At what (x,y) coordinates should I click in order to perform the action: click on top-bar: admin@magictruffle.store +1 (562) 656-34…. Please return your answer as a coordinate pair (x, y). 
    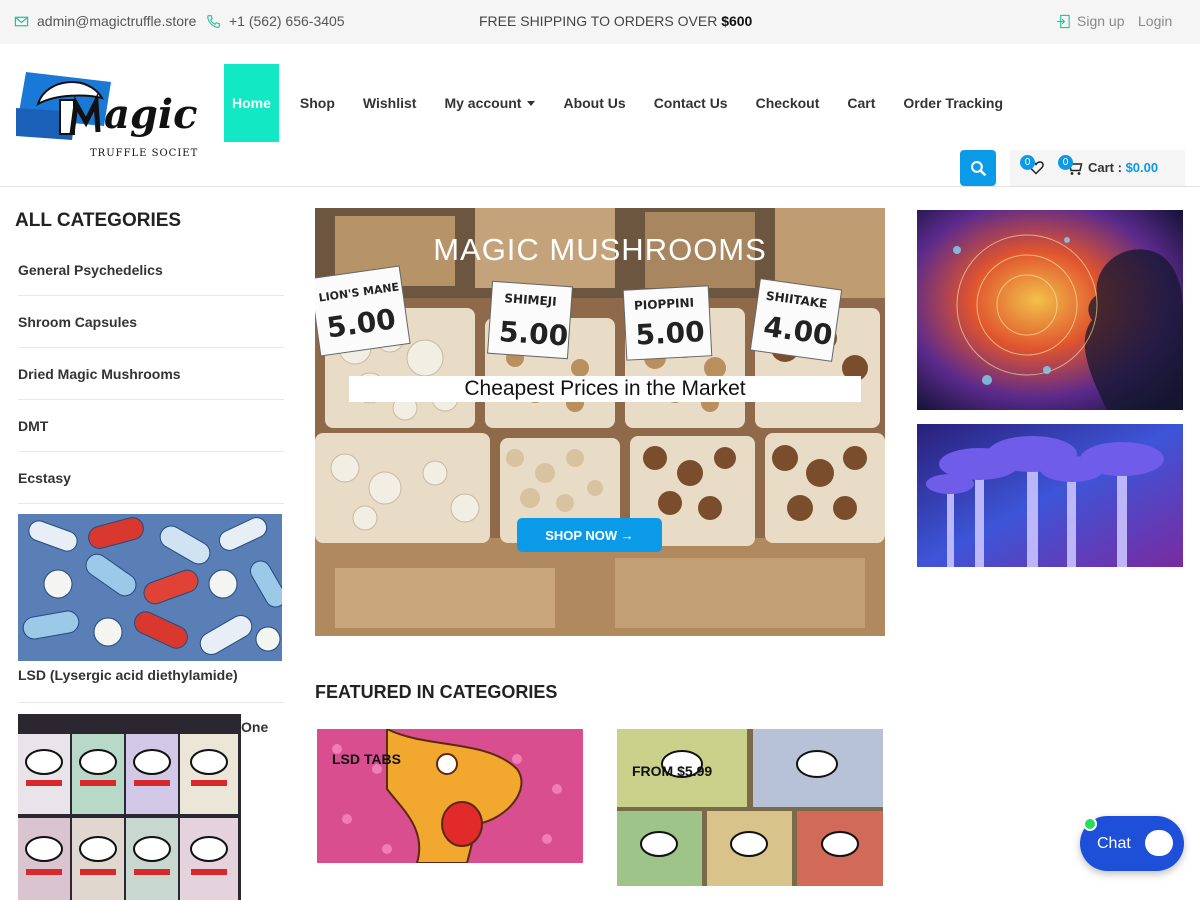
    Looking at the image, I should click on (600, 22).